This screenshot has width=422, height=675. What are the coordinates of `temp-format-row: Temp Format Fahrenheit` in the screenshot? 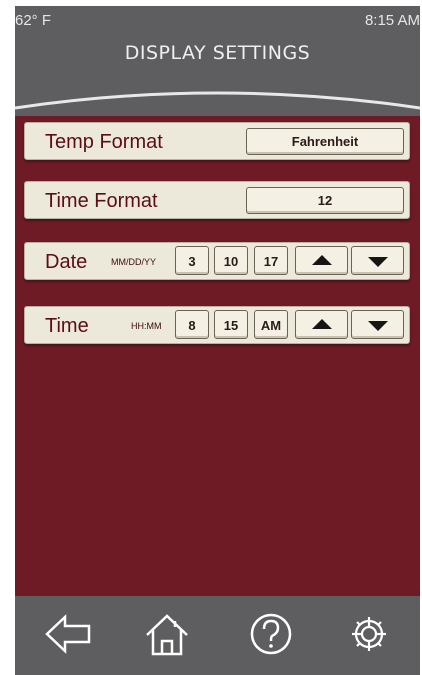 It's located at (217, 141).